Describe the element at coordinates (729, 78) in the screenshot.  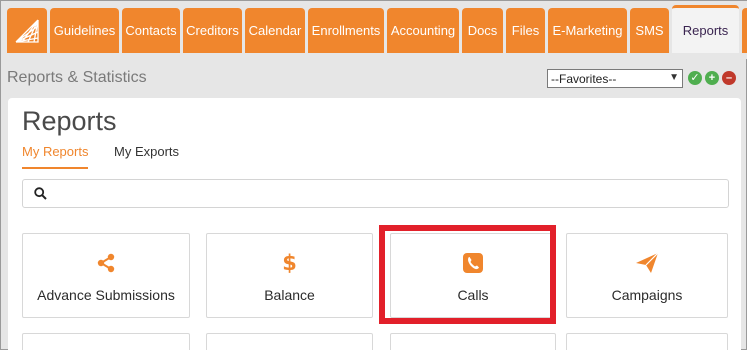
I see `minus-circle-icon: –` at that location.